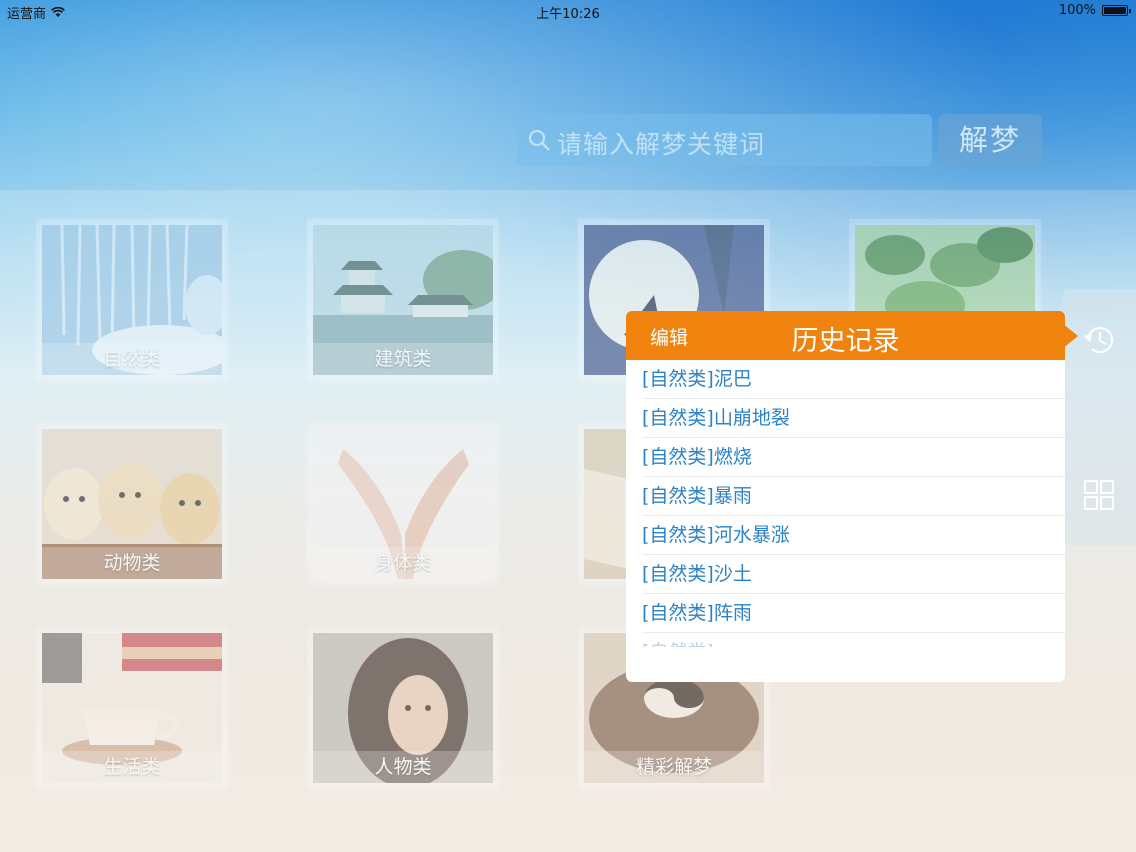  I want to click on history-item: [自然类]阵雨, so click(853, 613).